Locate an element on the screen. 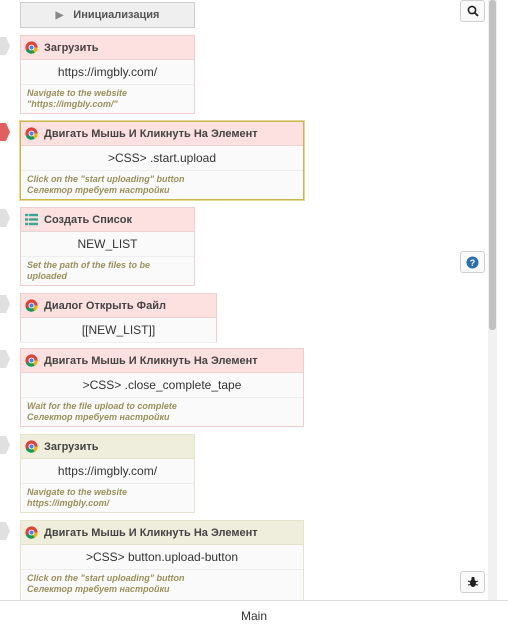 The height and width of the screenshot is (630, 508). note-line: "https://imgbly.com/" is located at coordinates (72, 104).